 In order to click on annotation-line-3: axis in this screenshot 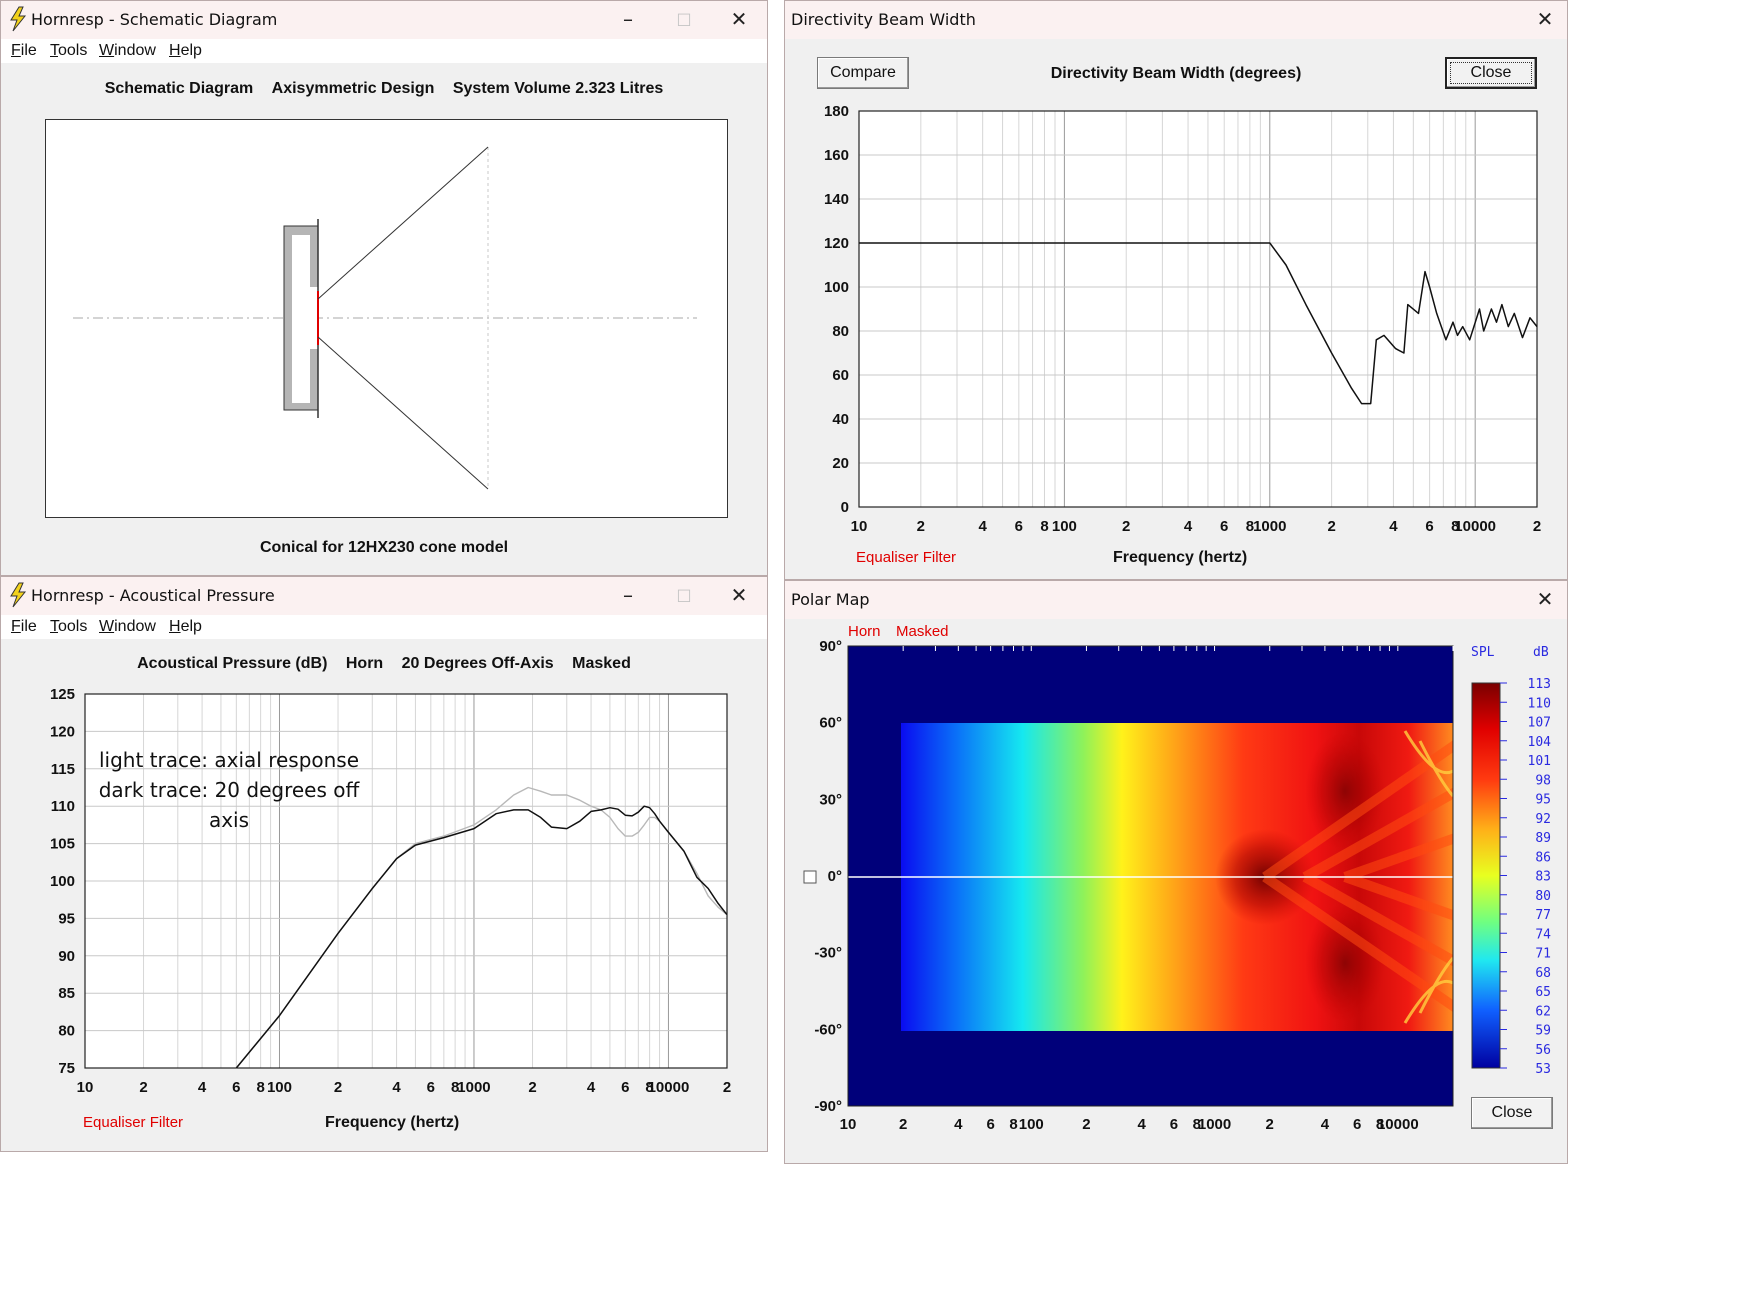, I will do `click(229, 820)`.